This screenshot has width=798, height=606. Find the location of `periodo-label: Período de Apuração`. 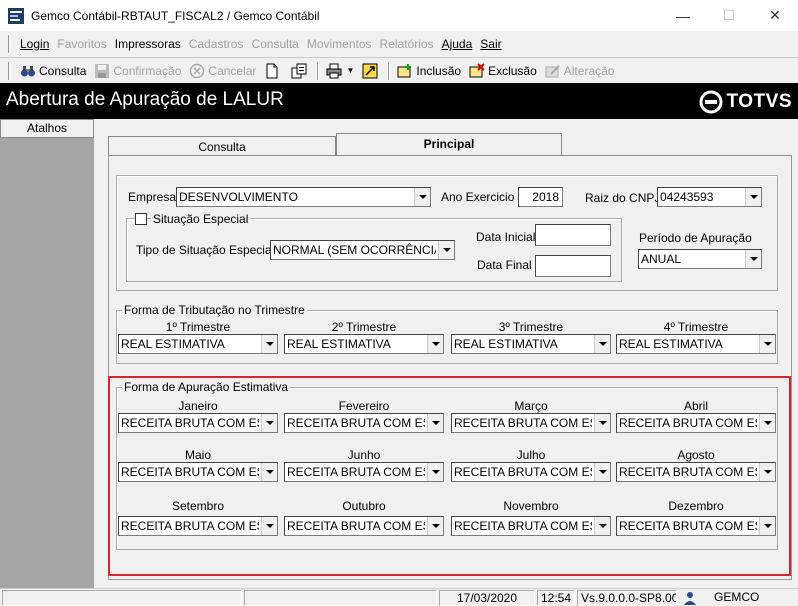

periodo-label: Período de Apuração is located at coordinates (695, 238).